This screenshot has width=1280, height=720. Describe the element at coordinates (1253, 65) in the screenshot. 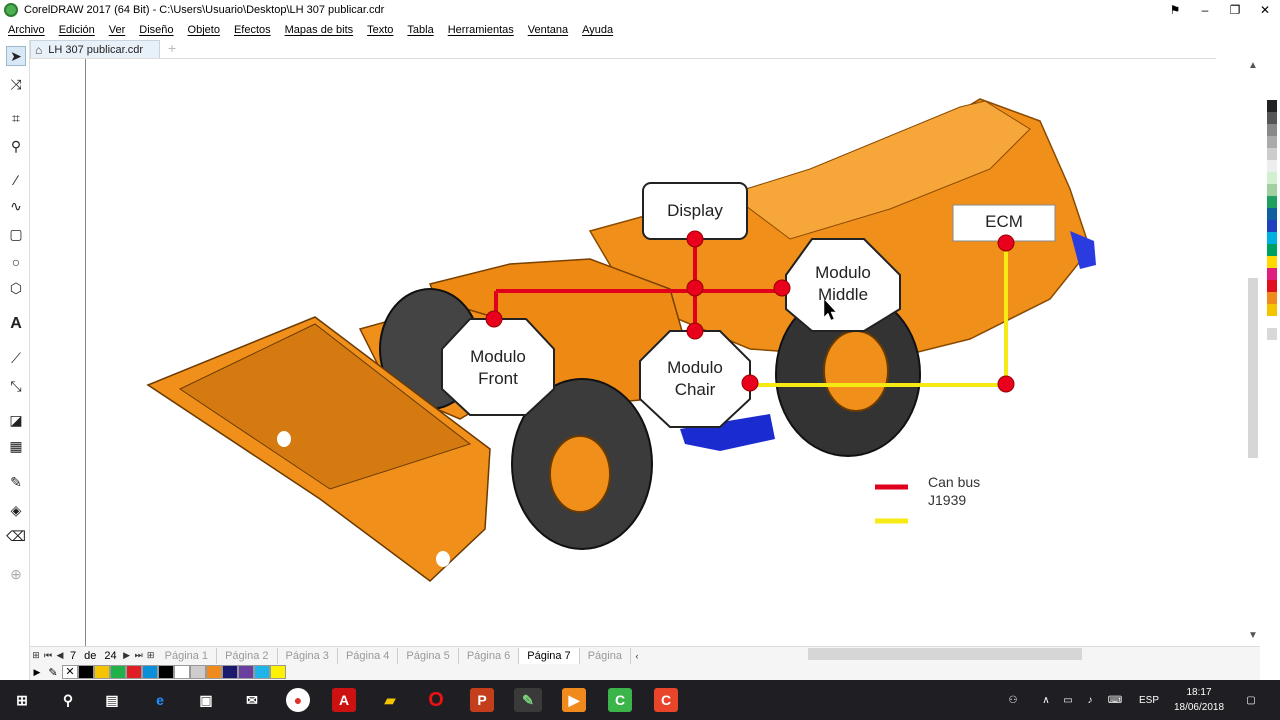

I see `scroll-up-icon: ▲` at that location.